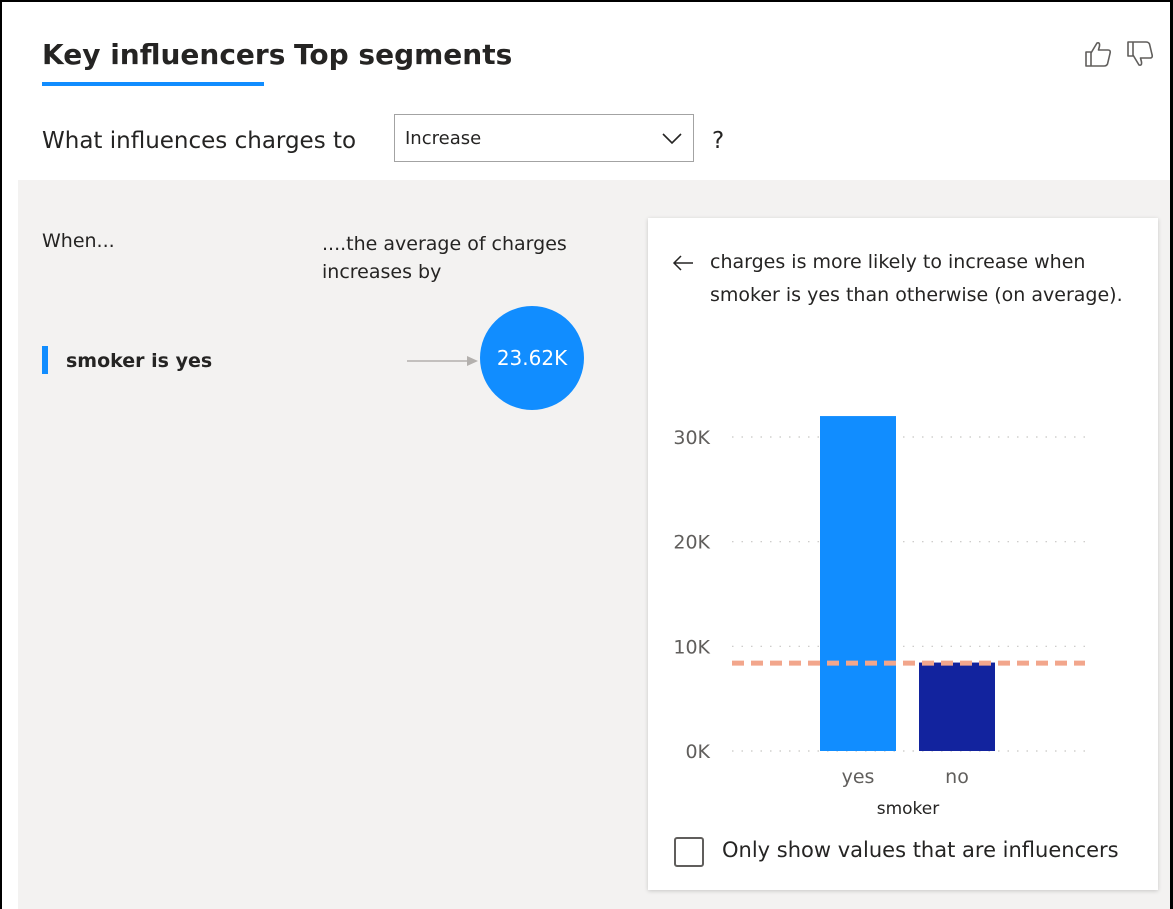  What do you see at coordinates (544, 138) in the screenshot?
I see `direction-dropdown: Increase` at bounding box center [544, 138].